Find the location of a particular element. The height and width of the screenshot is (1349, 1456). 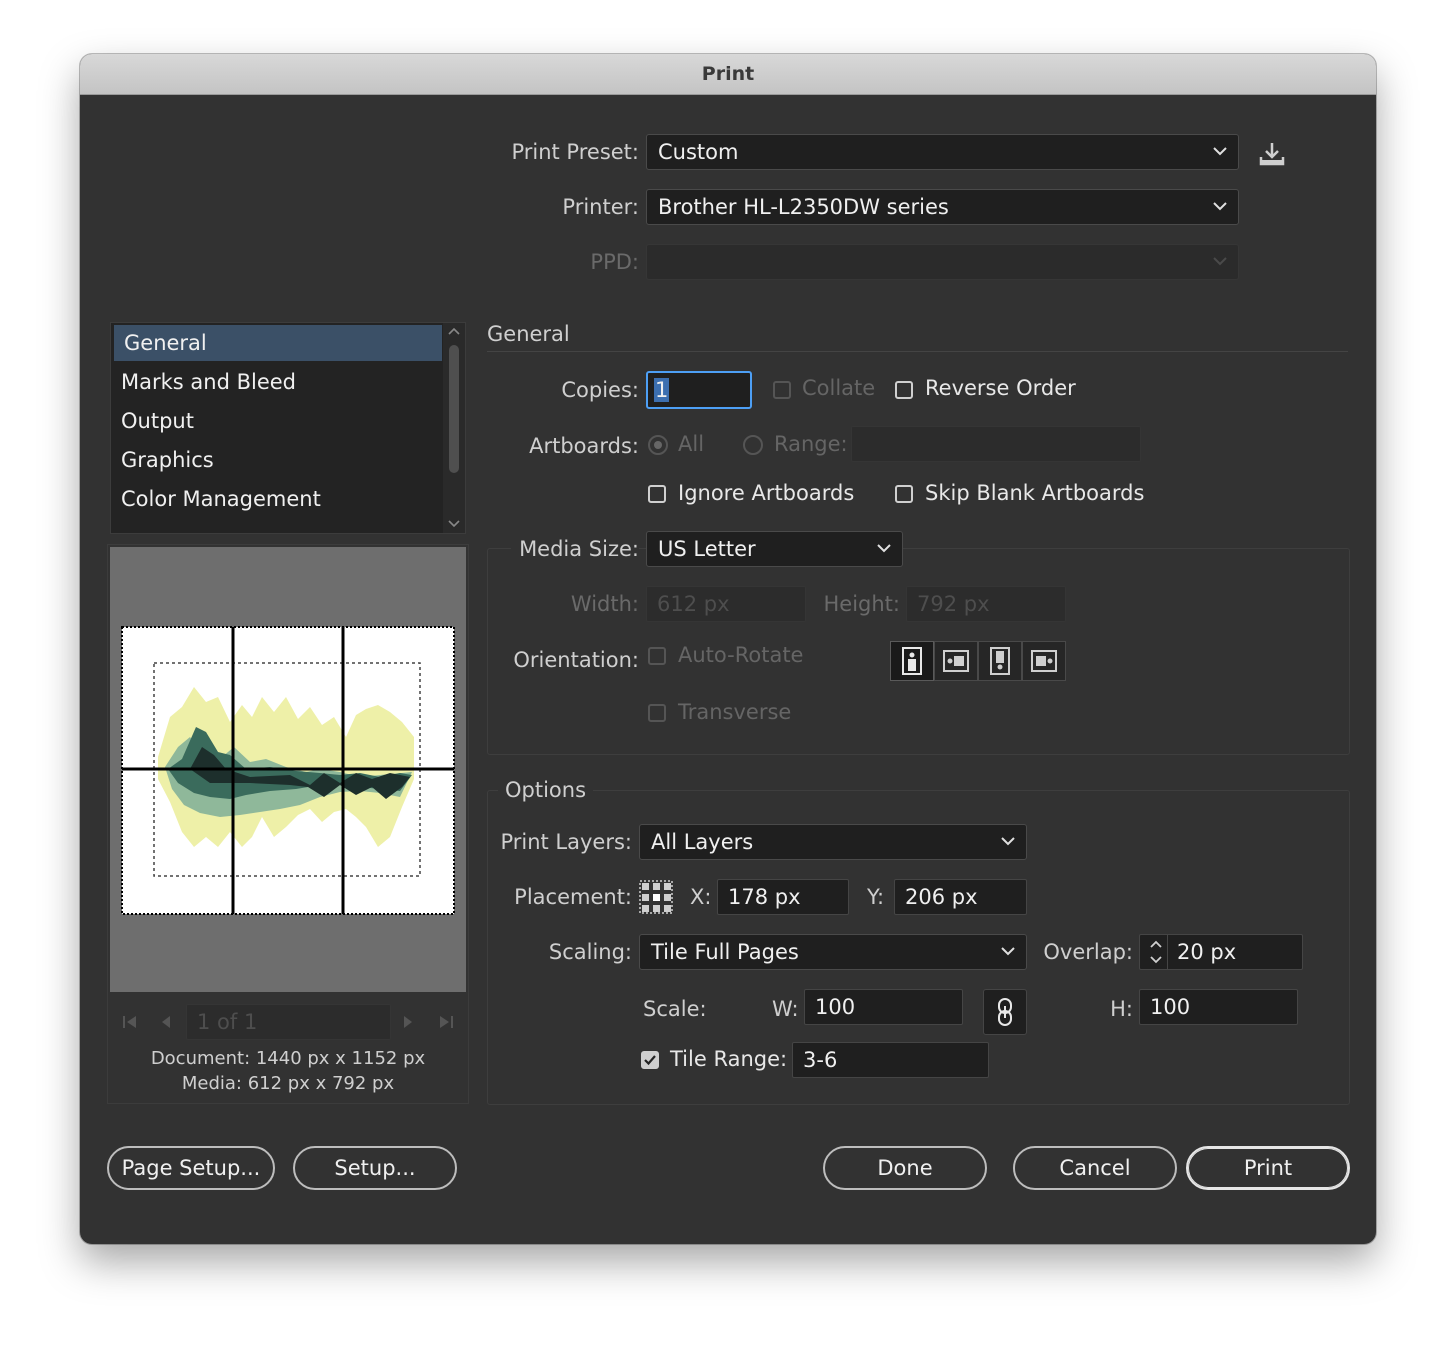

sidebar-item-marks-and-bleed: Marks and Bleed is located at coordinates (276, 381).